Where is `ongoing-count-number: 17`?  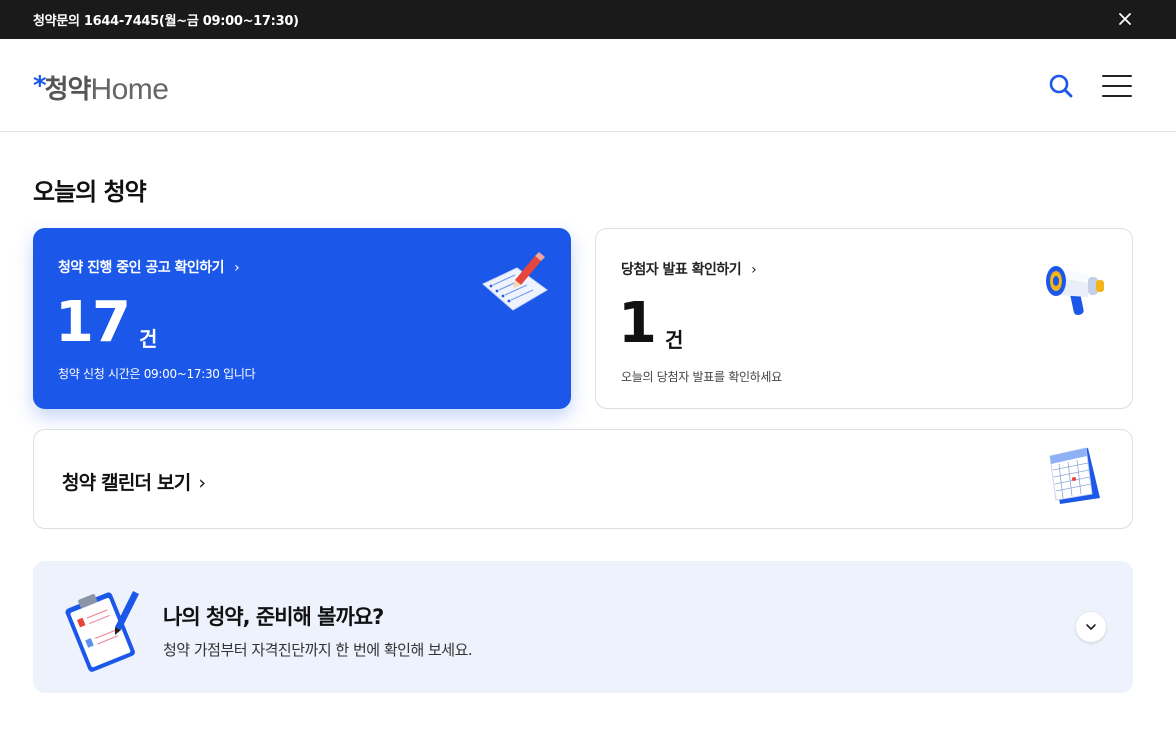 ongoing-count-number: 17 is located at coordinates (93, 322).